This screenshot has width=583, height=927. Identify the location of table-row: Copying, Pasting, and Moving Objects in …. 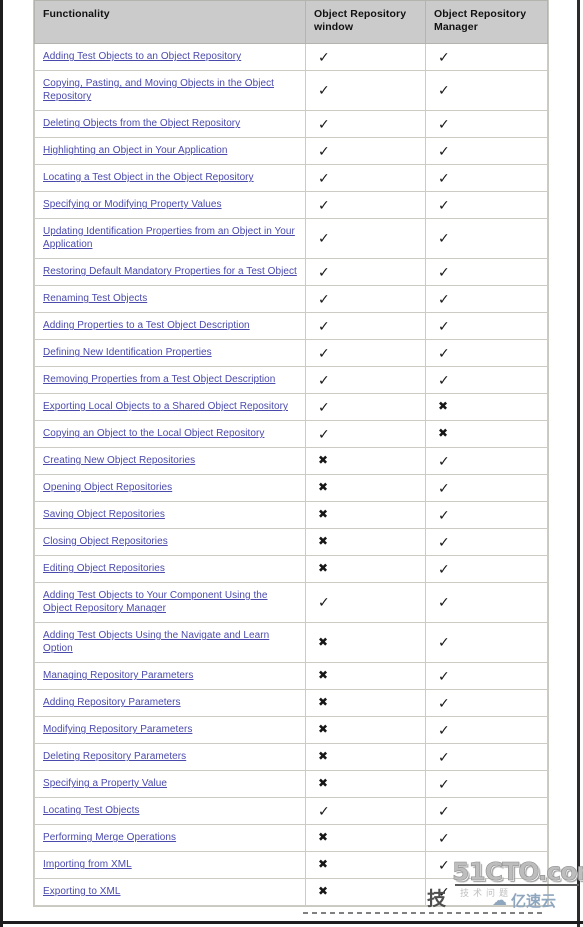
(291, 90).